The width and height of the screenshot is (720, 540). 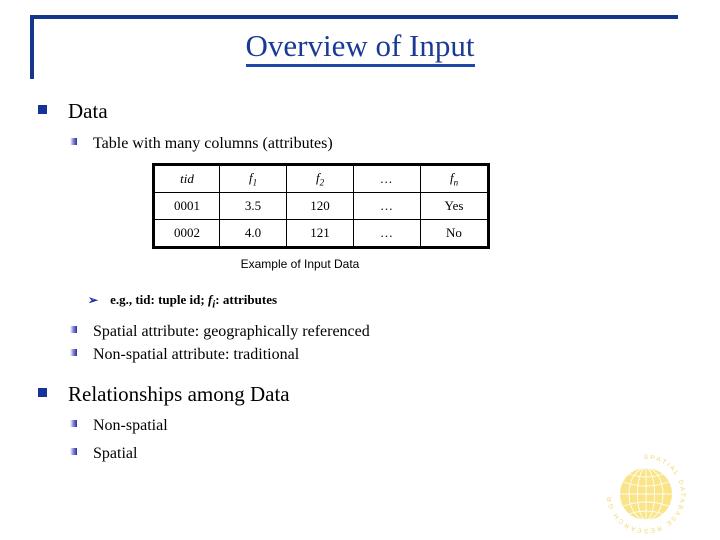 I want to click on table-row: 0002 4.0 121 … No, so click(x=321, y=233).